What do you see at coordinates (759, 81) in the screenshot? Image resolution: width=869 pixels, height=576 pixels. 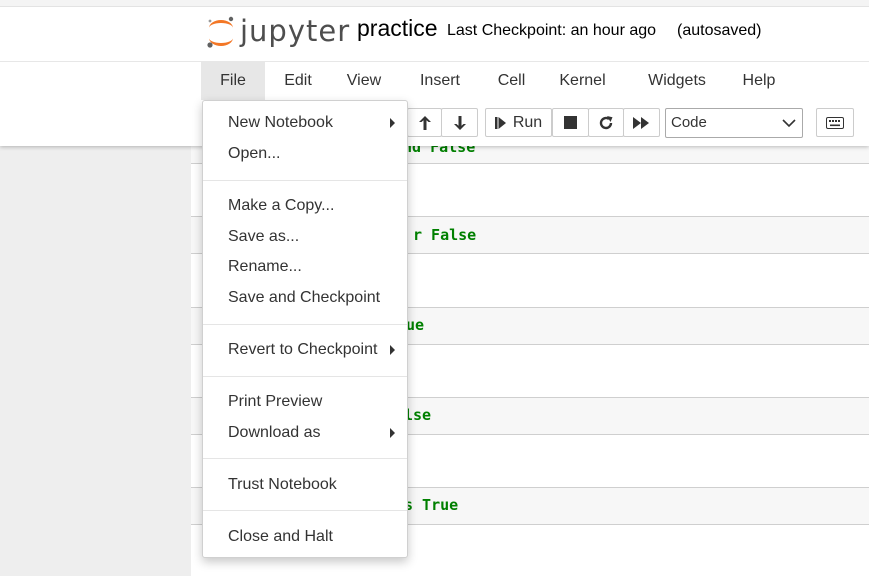 I see `menu-help: Help` at bounding box center [759, 81].